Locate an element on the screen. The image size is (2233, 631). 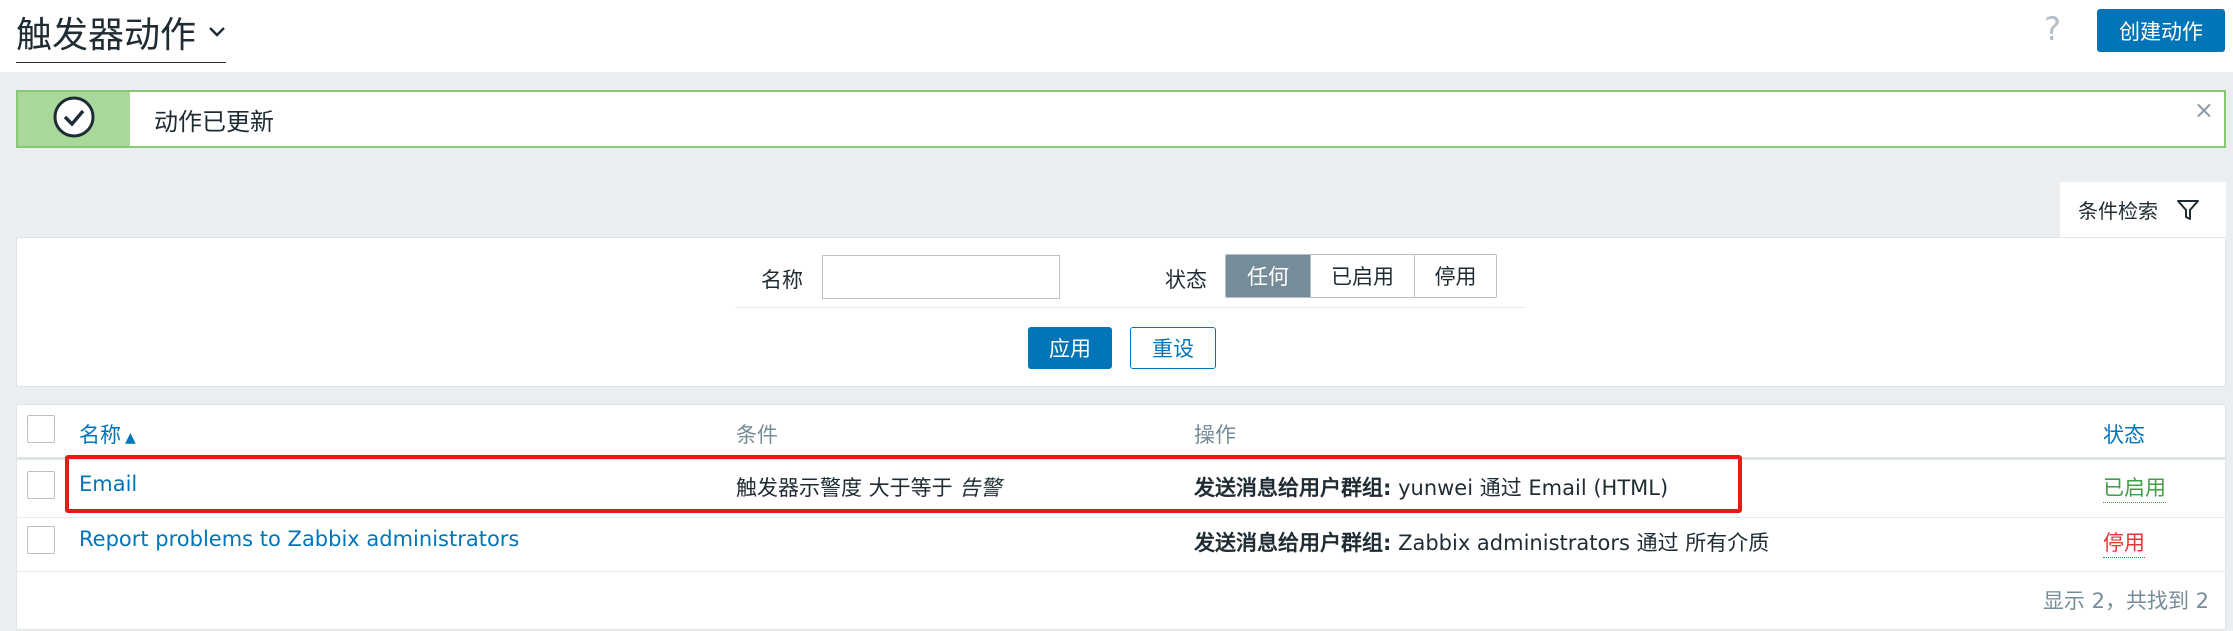
success-message: 动作已更新 × is located at coordinates (1121, 119).